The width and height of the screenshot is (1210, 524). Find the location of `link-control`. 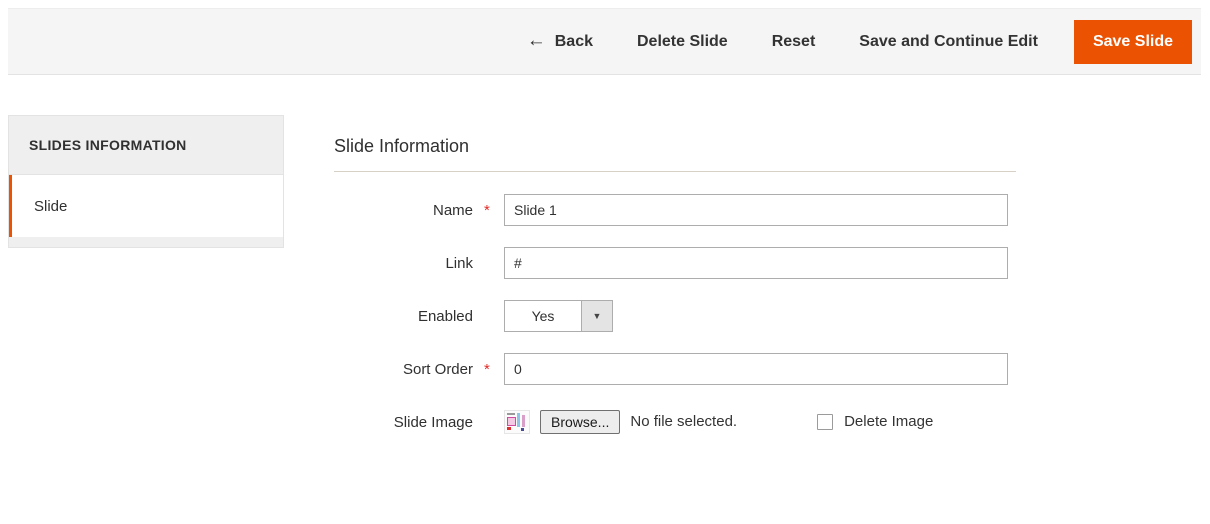

link-control is located at coordinates (760, 263).